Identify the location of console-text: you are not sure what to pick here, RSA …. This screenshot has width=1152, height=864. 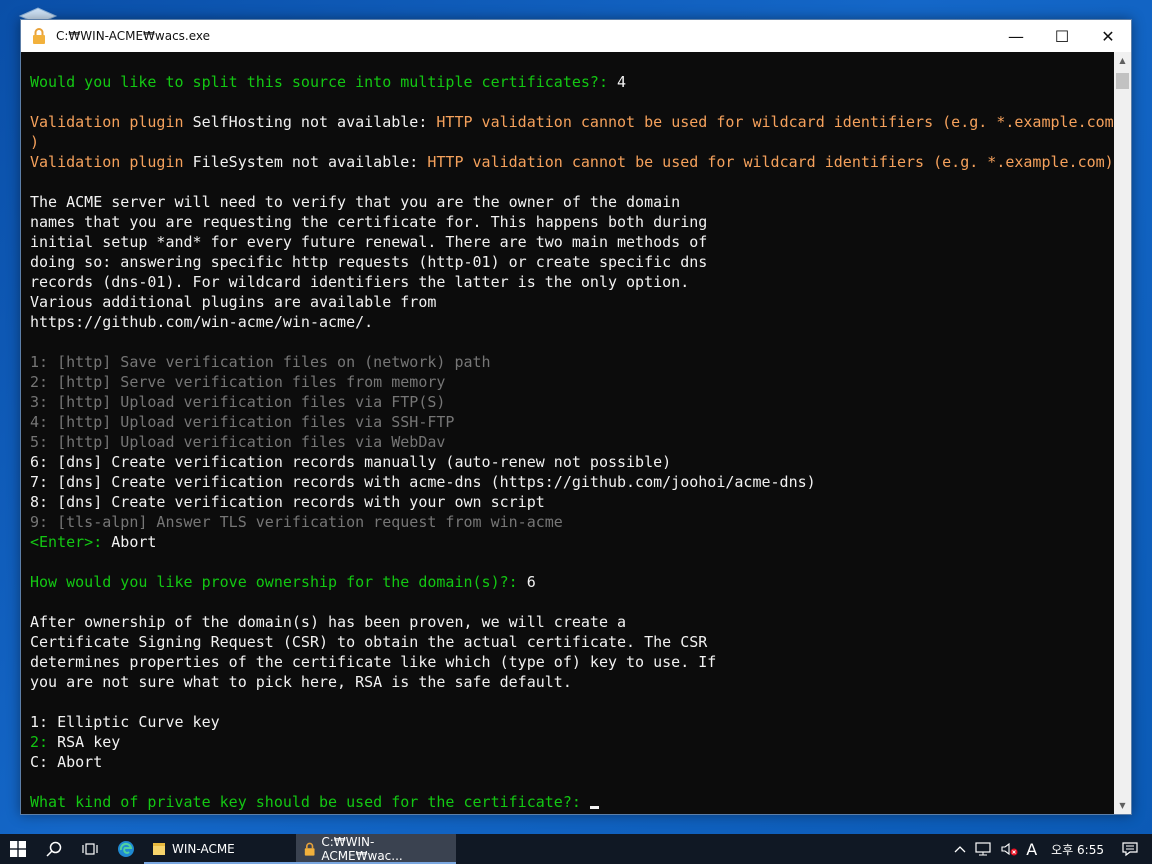
(301, 682).